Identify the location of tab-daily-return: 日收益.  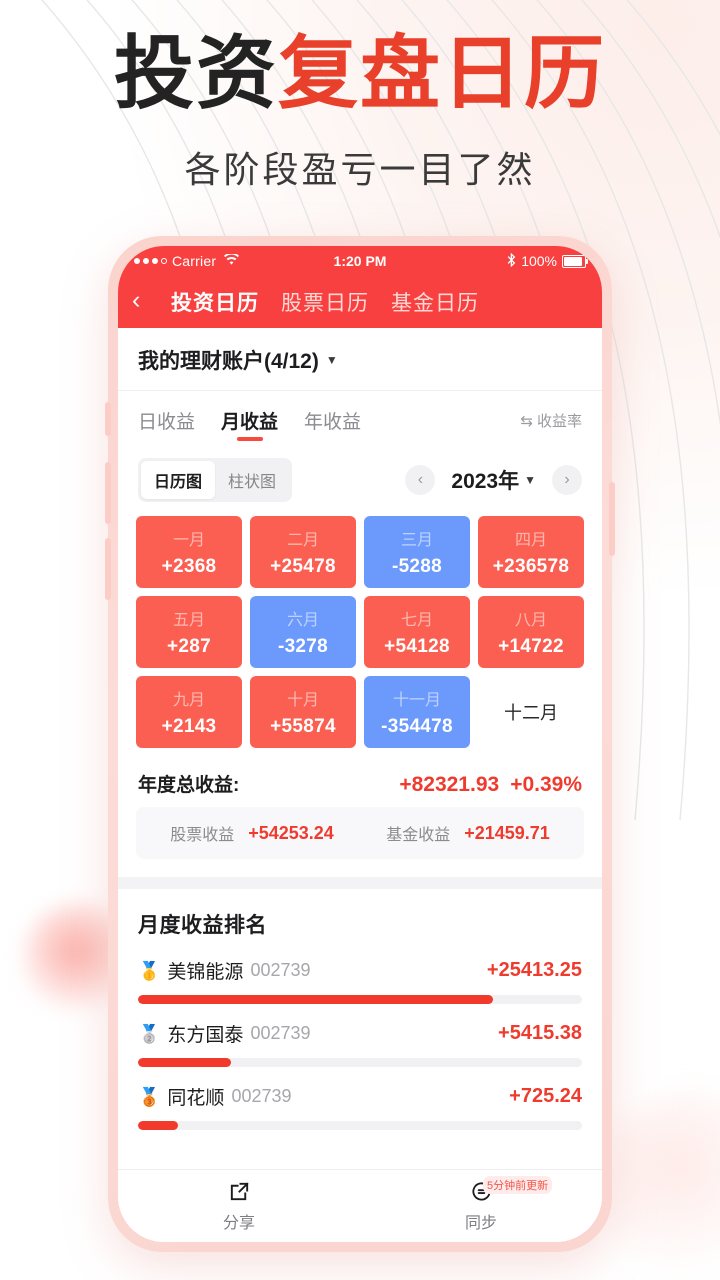
(166, 424).